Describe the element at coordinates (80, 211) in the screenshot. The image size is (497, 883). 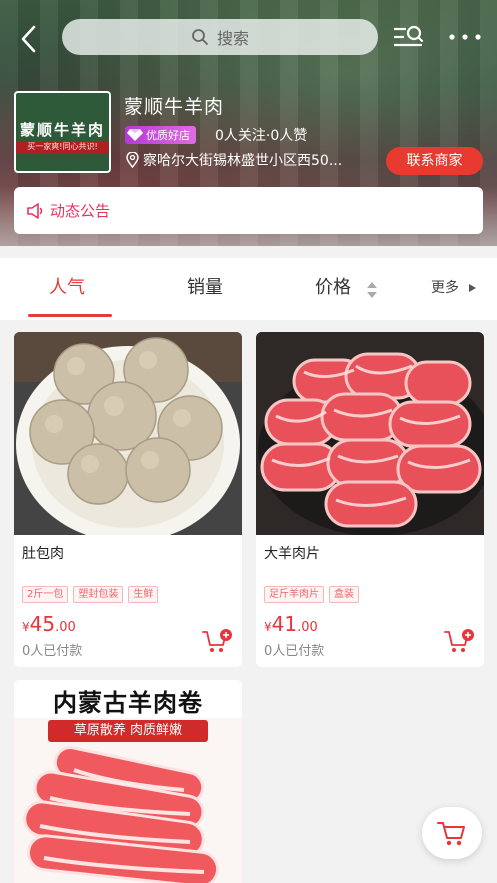
I see `notice-label: 动态公告` at that location.